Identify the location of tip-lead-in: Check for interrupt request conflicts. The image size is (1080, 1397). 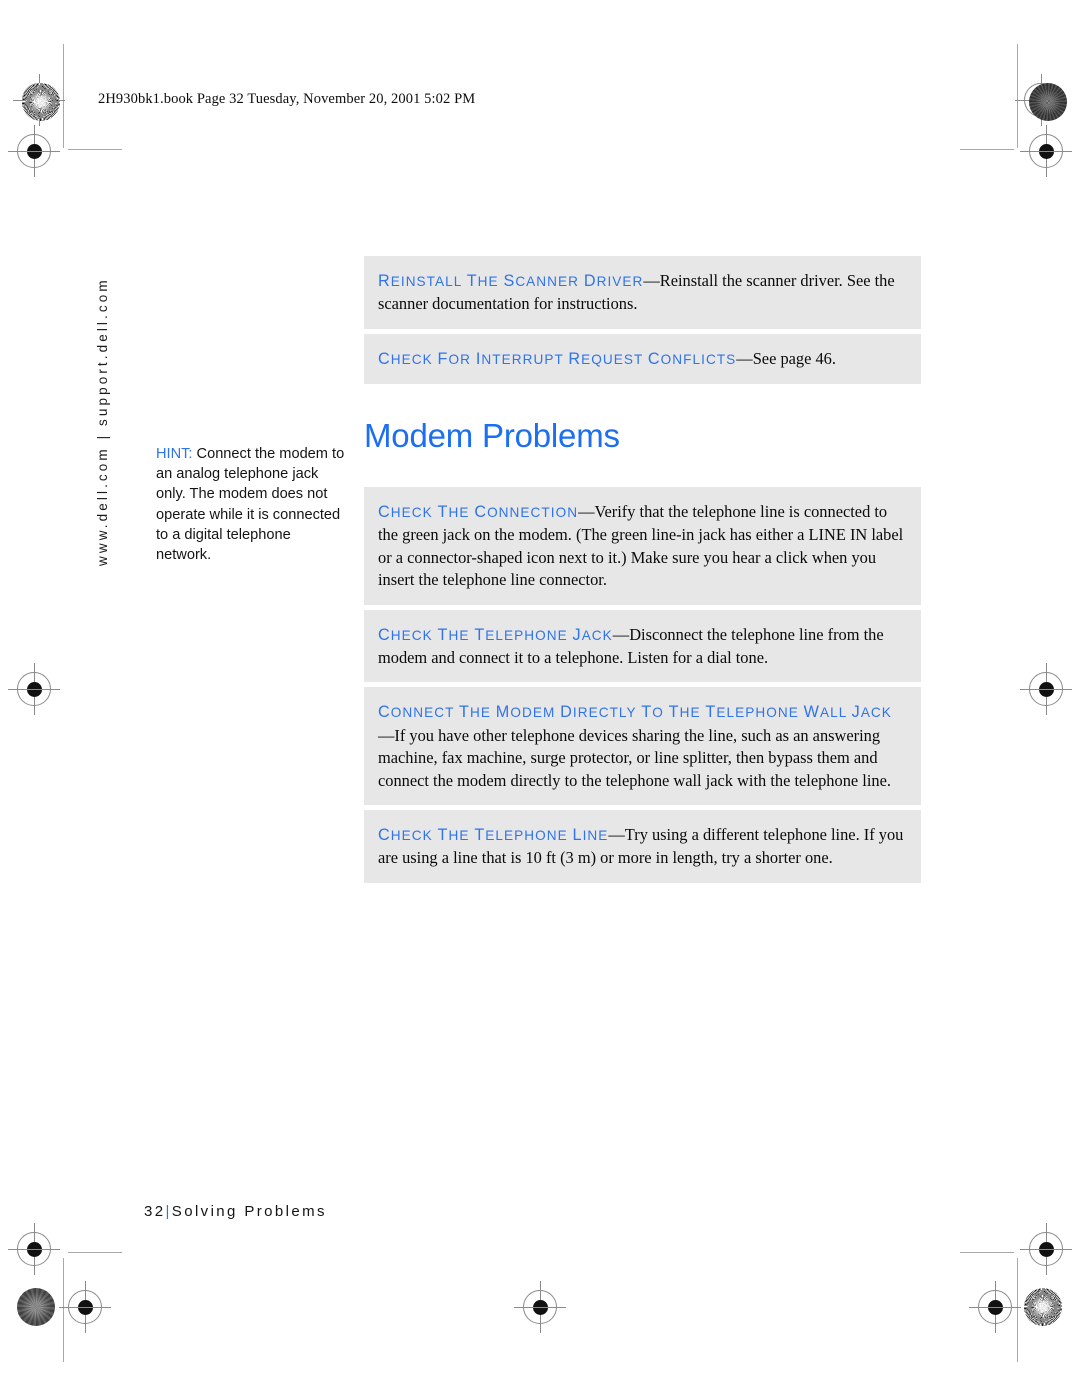
(557, 358).